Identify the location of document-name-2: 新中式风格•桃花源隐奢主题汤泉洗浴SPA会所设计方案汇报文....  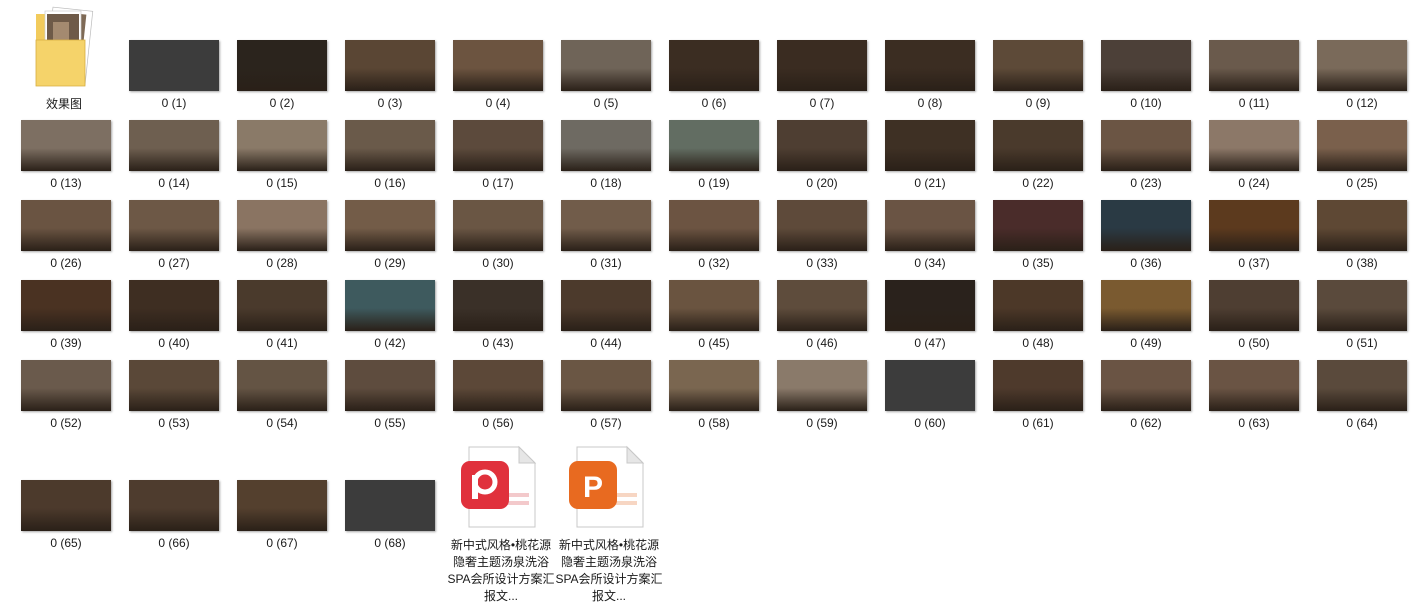
(609, 570).